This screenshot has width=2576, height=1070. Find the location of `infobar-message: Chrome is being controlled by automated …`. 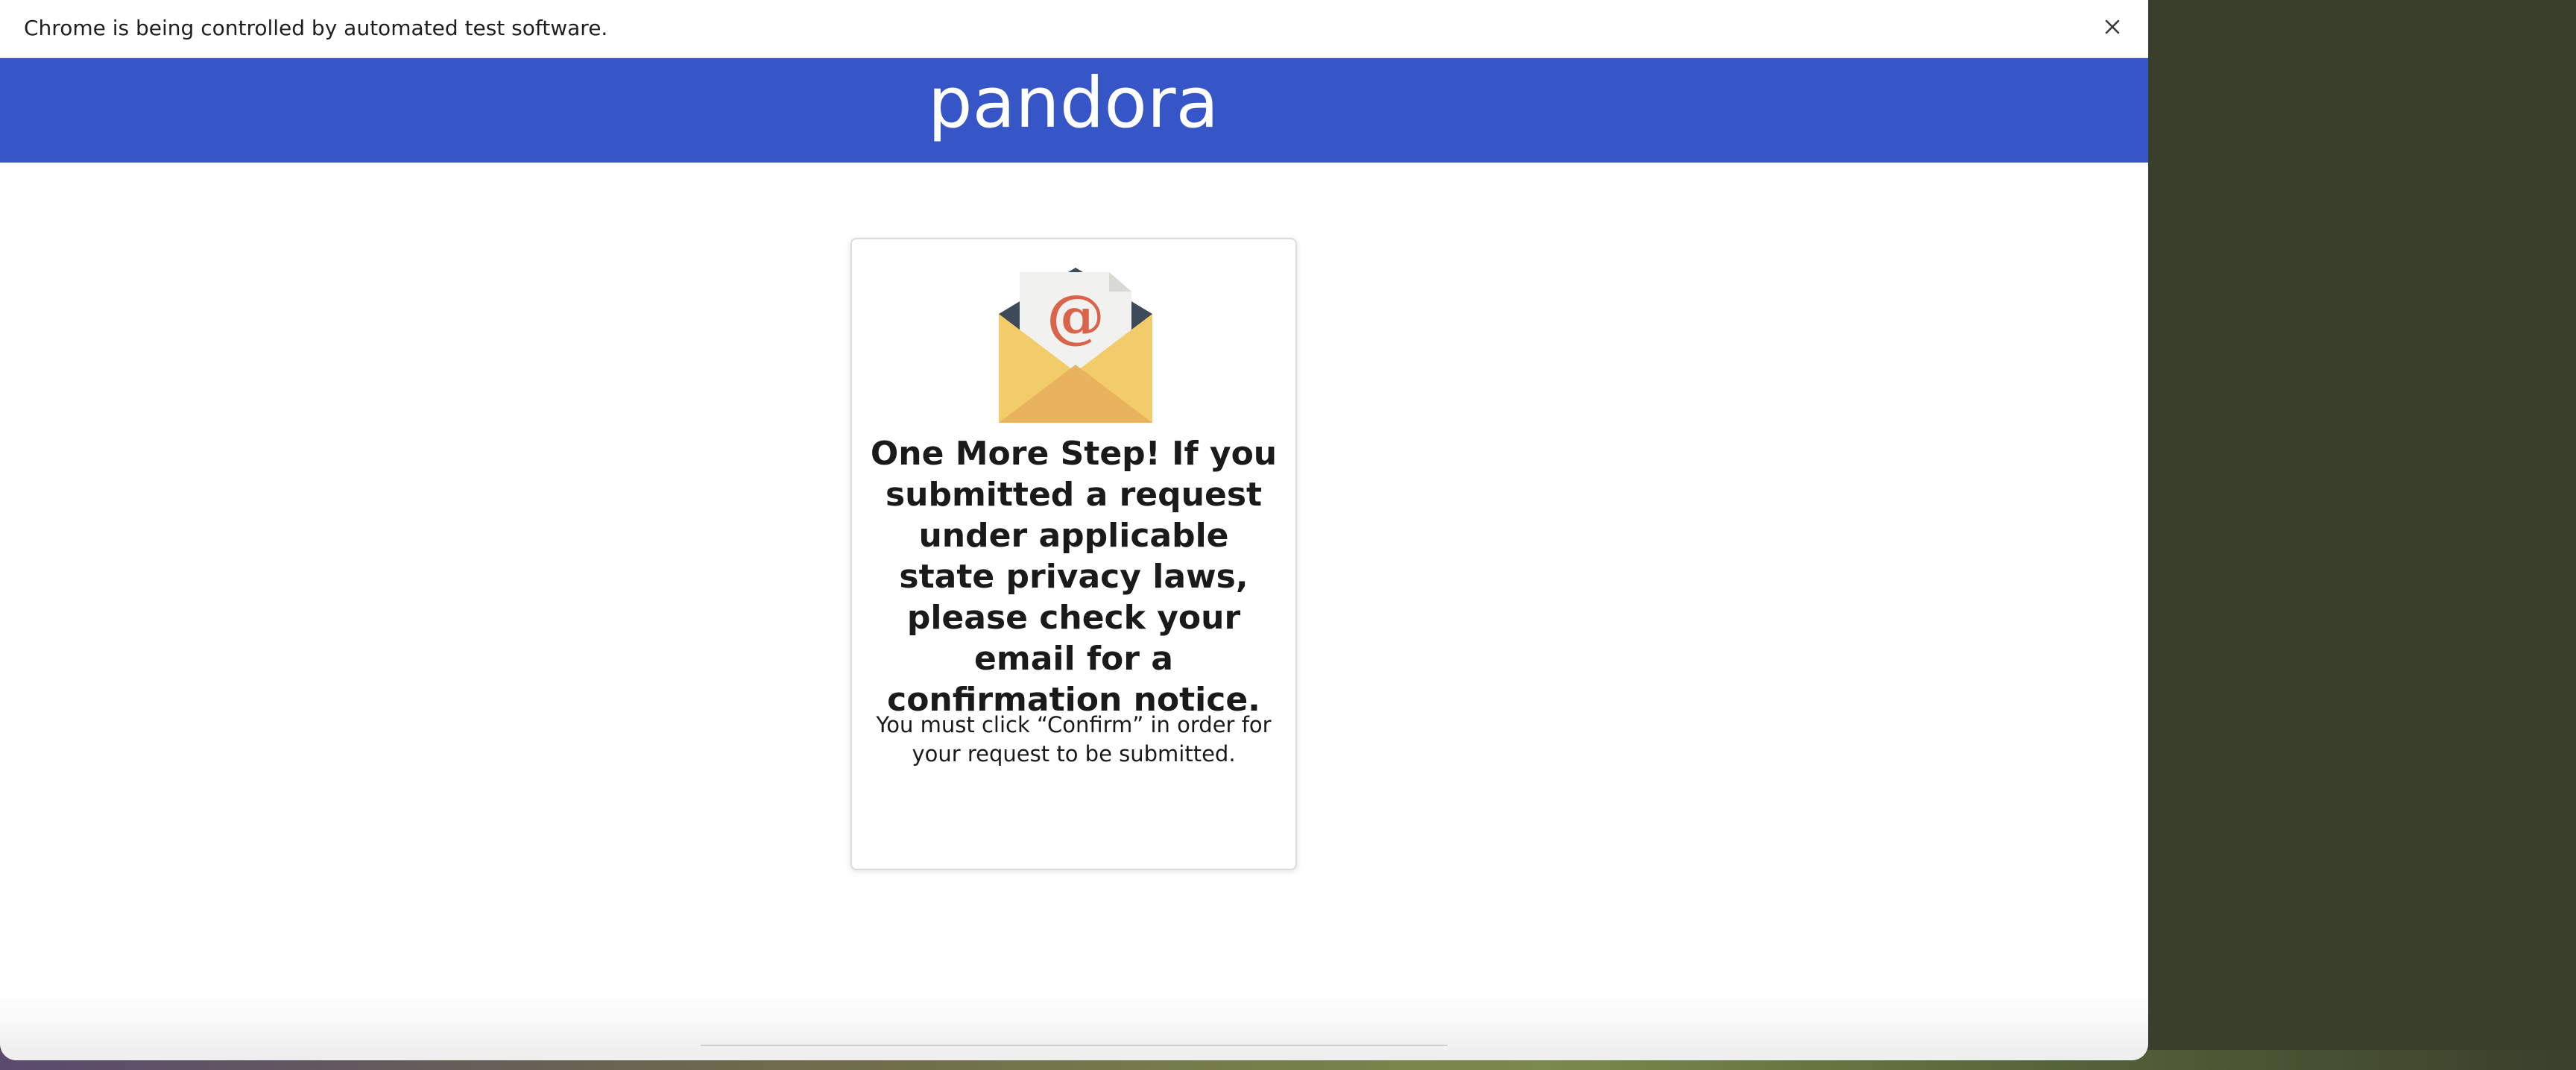

infobar-message: Chrome is being controlled by automated … is located at coordinates (316, 28).